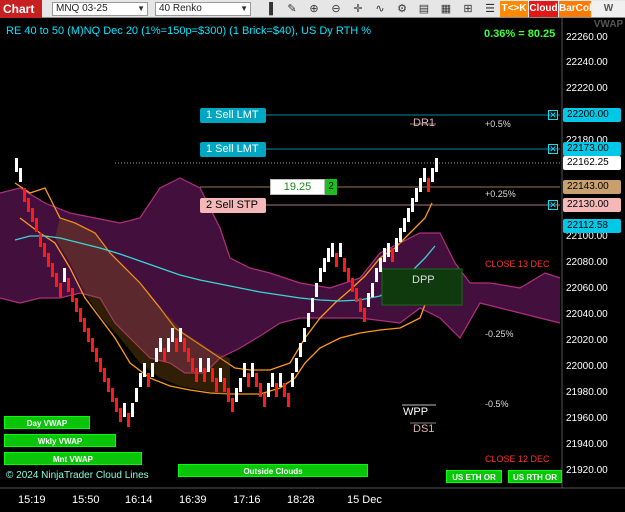 This screenshot has height=512, width=625. What do you see at coordinates (587, 62) in the screenshot?
I see `price-tick: 22240.00` at bounding box center [587, 62].